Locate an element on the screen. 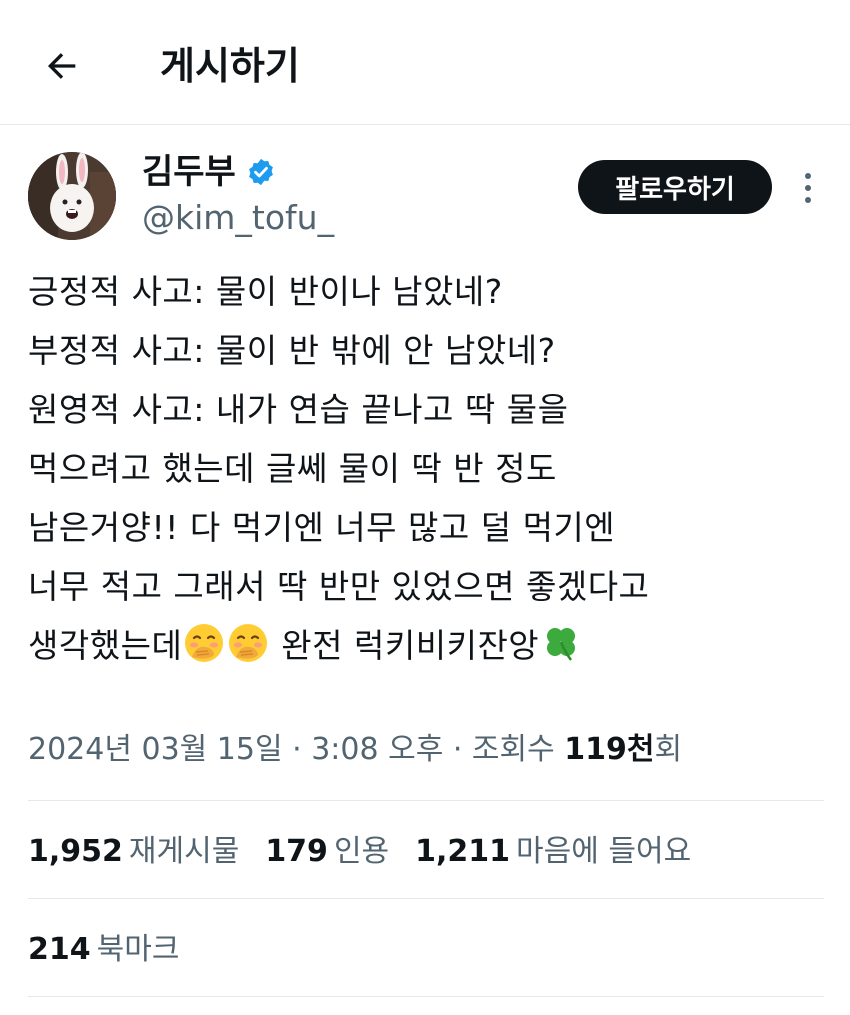  author-name-row: 김두부 is located at coordinates (209, 172).